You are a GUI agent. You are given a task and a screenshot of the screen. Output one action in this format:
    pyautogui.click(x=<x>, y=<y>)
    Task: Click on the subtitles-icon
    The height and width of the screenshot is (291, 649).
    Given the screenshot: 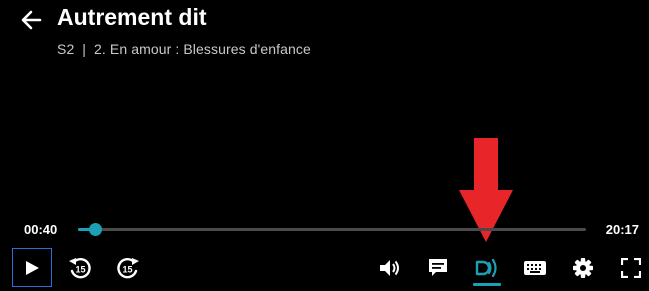 What is the action you would take?
    pyautogui.click(x=438, y=267)
    